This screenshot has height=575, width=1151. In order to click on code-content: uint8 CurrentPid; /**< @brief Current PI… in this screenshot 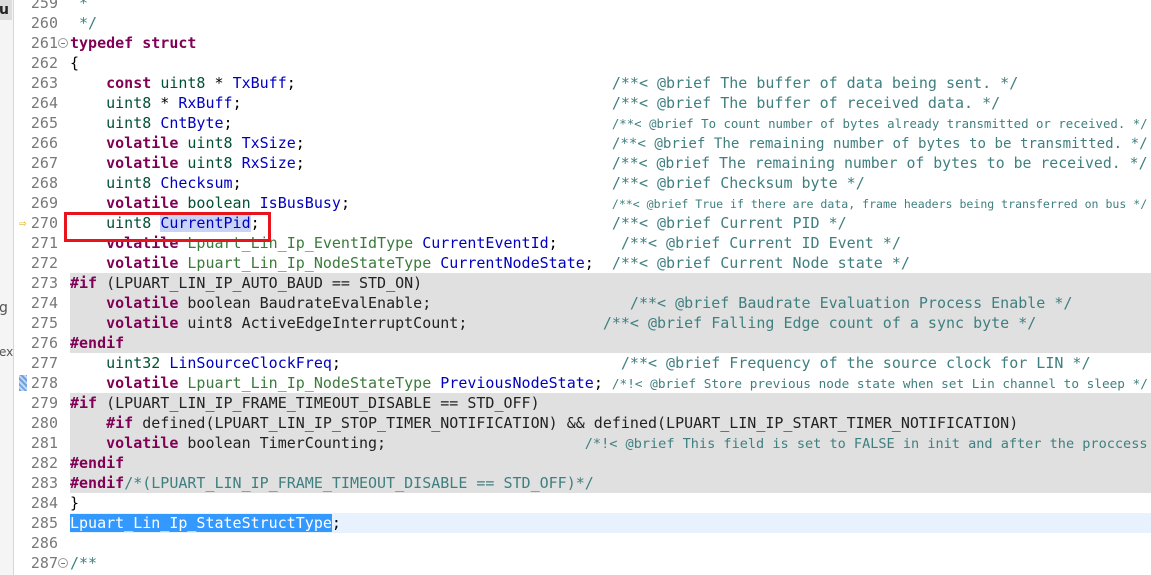, I will do `click(610, 223)`.